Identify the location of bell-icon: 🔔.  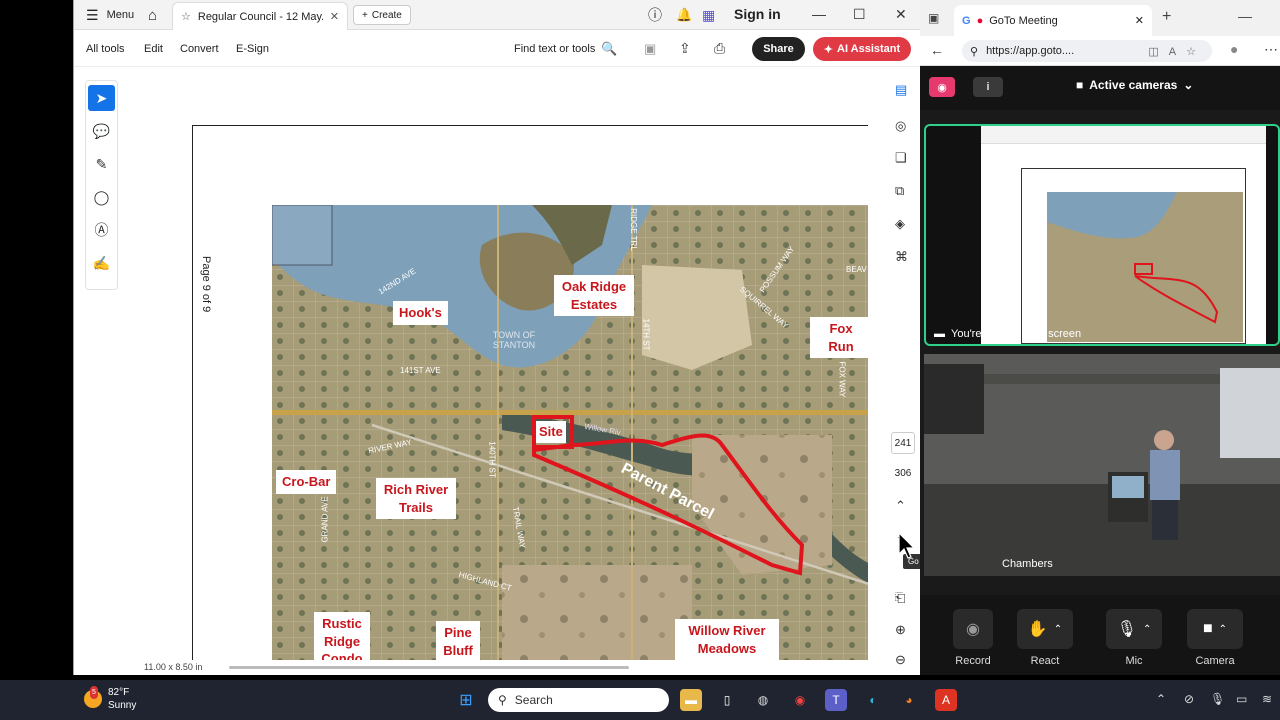
(684, 15).